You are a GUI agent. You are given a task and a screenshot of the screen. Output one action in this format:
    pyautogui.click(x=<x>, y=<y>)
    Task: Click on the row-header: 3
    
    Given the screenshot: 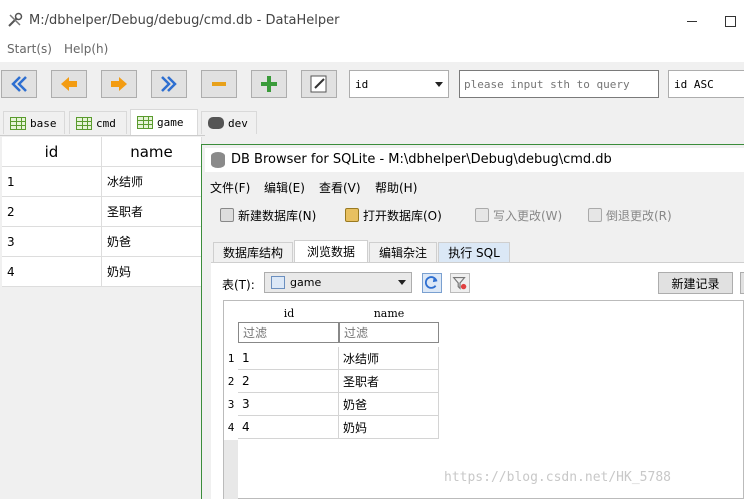 What is the action you would take?
    pyautogui.click(x=231, y=404)
    